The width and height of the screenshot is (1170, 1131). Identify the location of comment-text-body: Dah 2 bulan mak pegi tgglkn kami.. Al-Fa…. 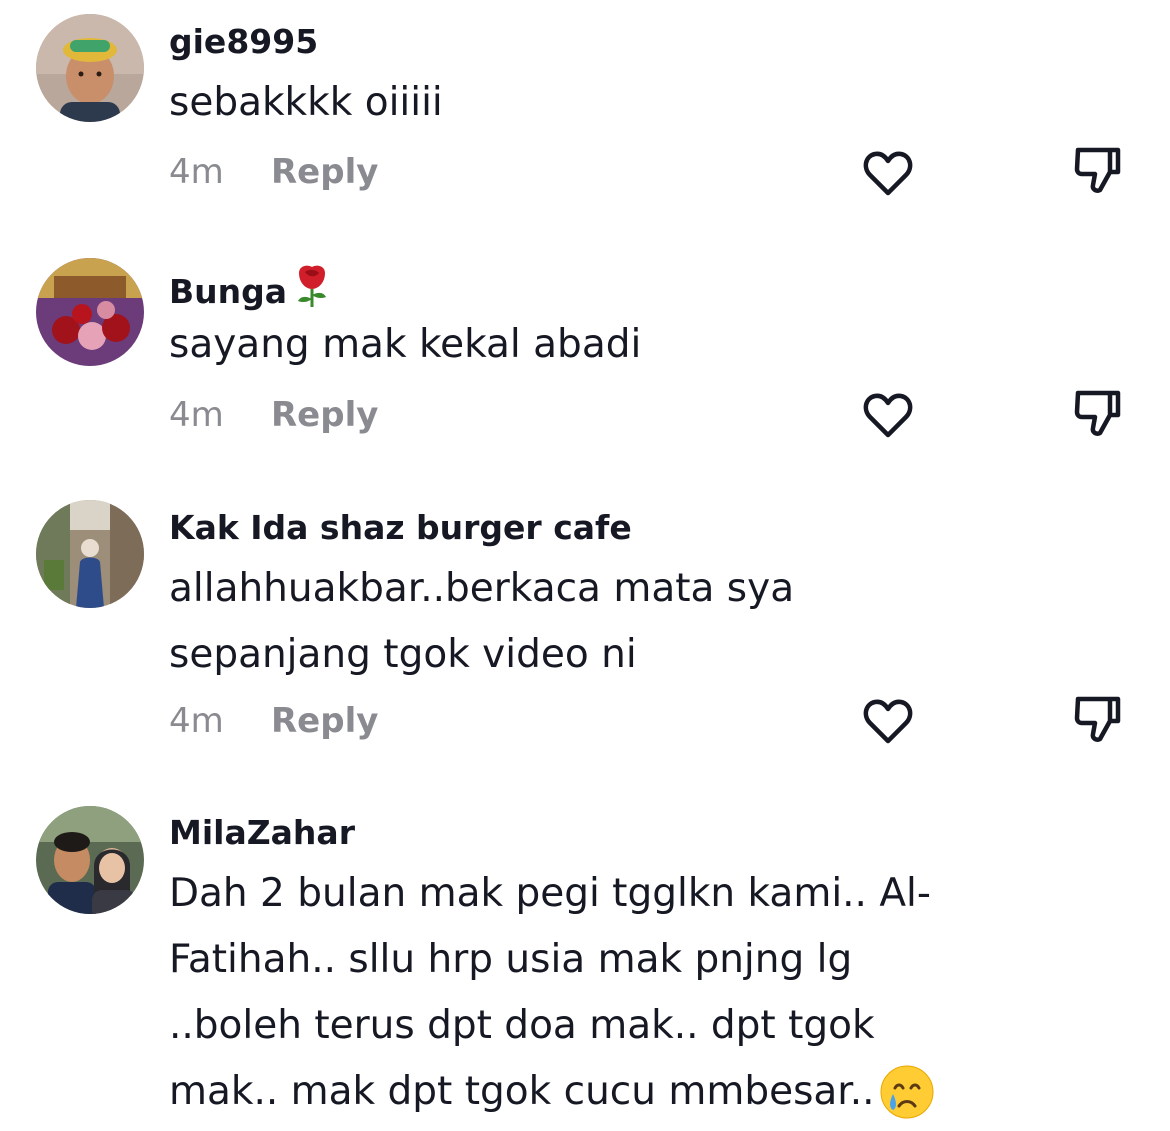
(550, 992).